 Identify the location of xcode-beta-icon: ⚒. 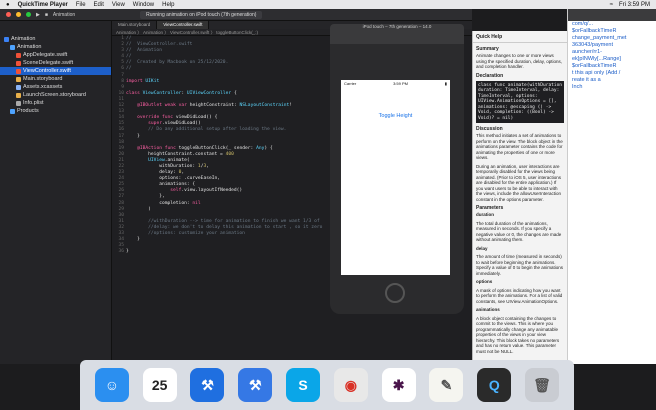
(255, 385).